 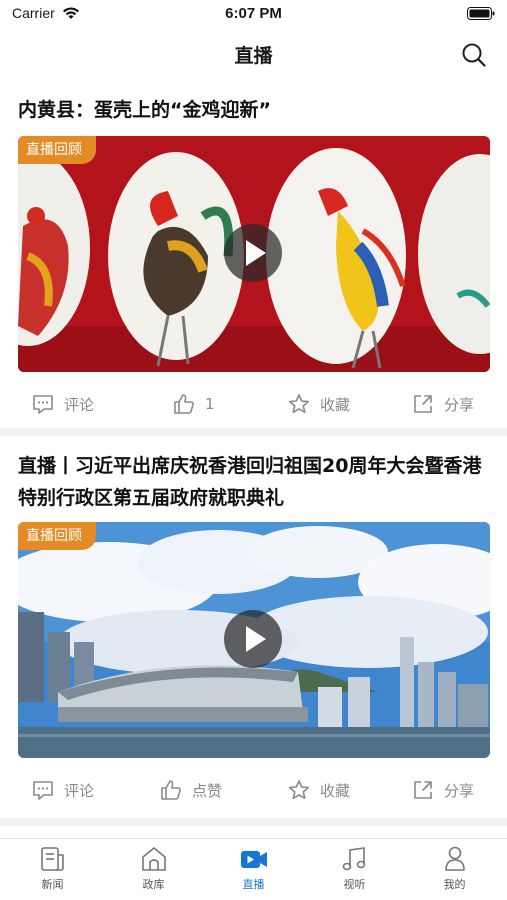 I want to click on tab-news: 新闻, so click(x=52, y=871).